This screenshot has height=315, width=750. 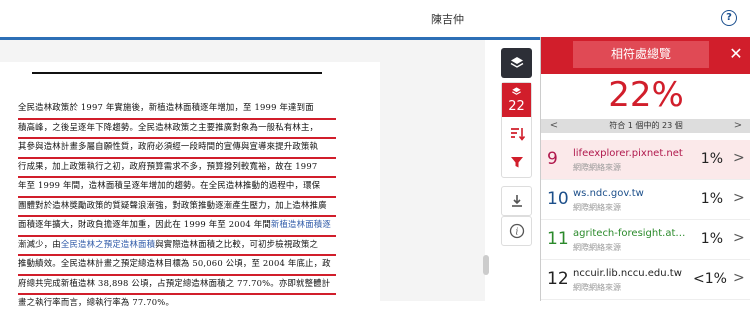 What do you see at coordinates (738, 126) in the screenshot?
I see `next-match-icon: >` at bounding box center [738, 126].